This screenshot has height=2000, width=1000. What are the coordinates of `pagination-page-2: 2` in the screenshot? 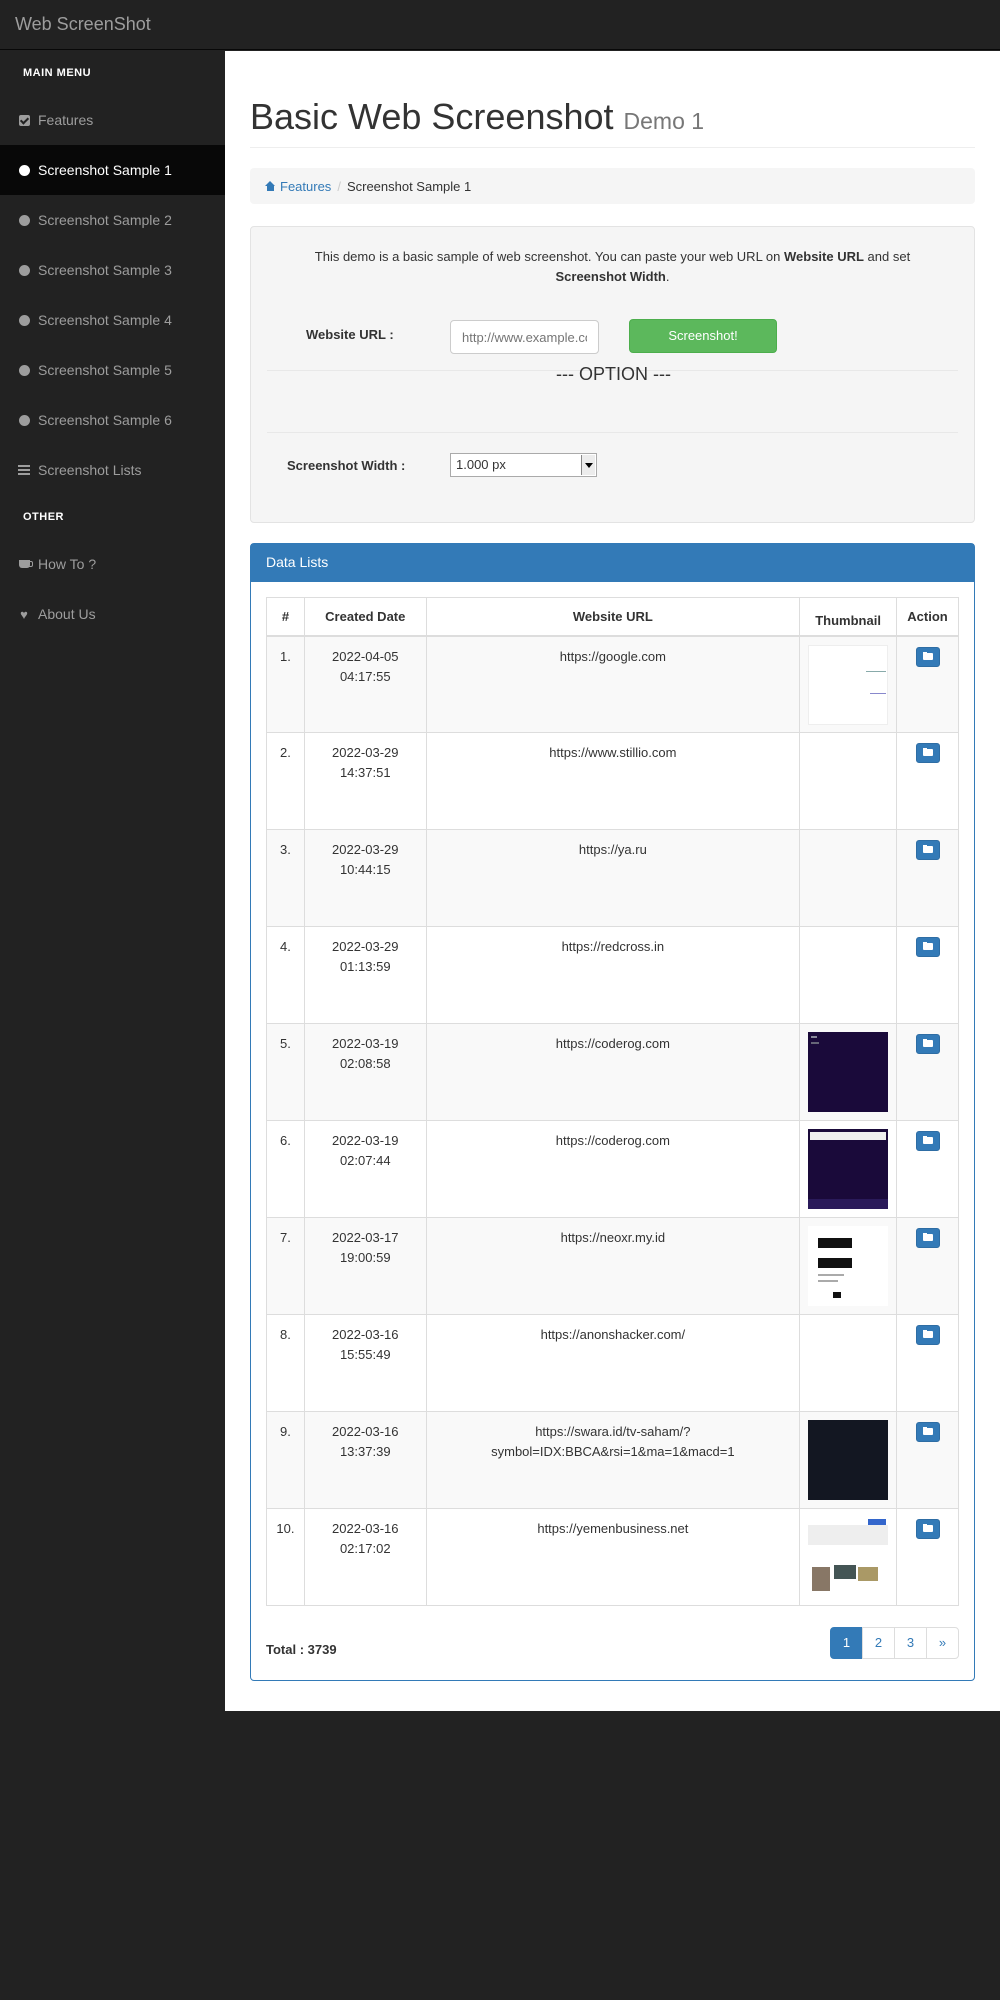 It's located at (878, 1643).